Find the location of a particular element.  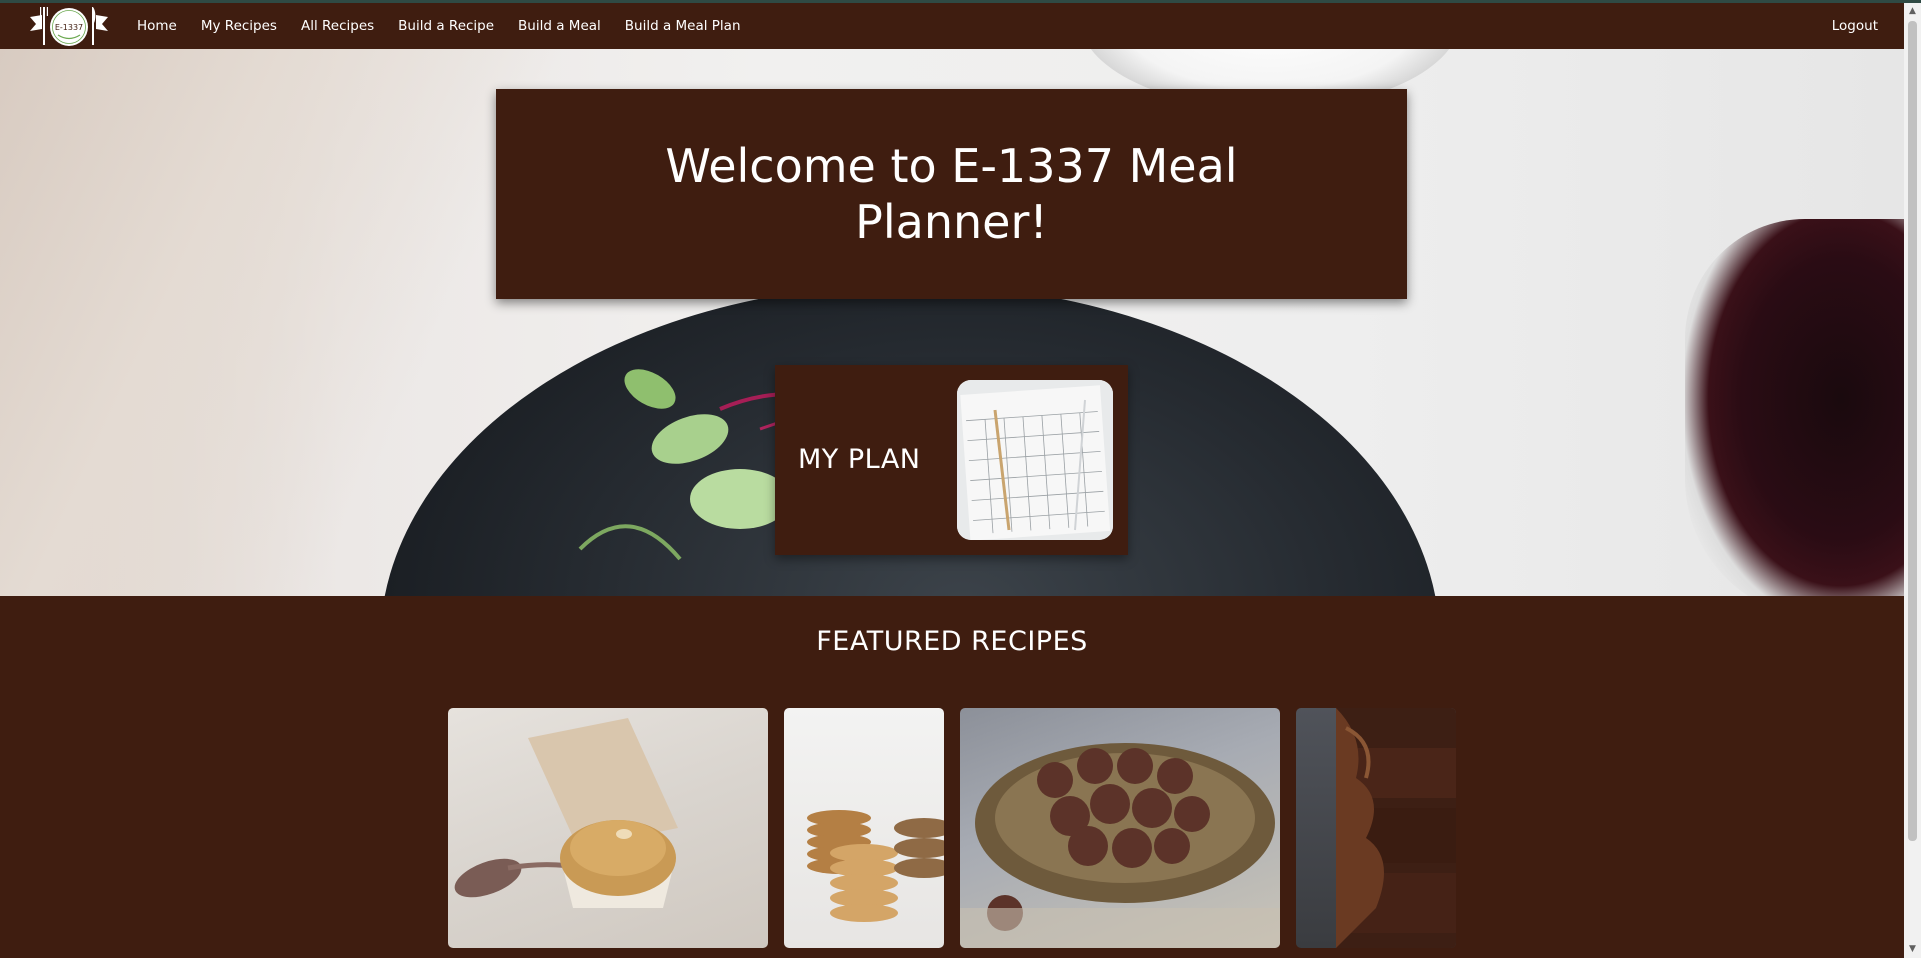

nav-home-link: Home is located at coordinates (157, 26).